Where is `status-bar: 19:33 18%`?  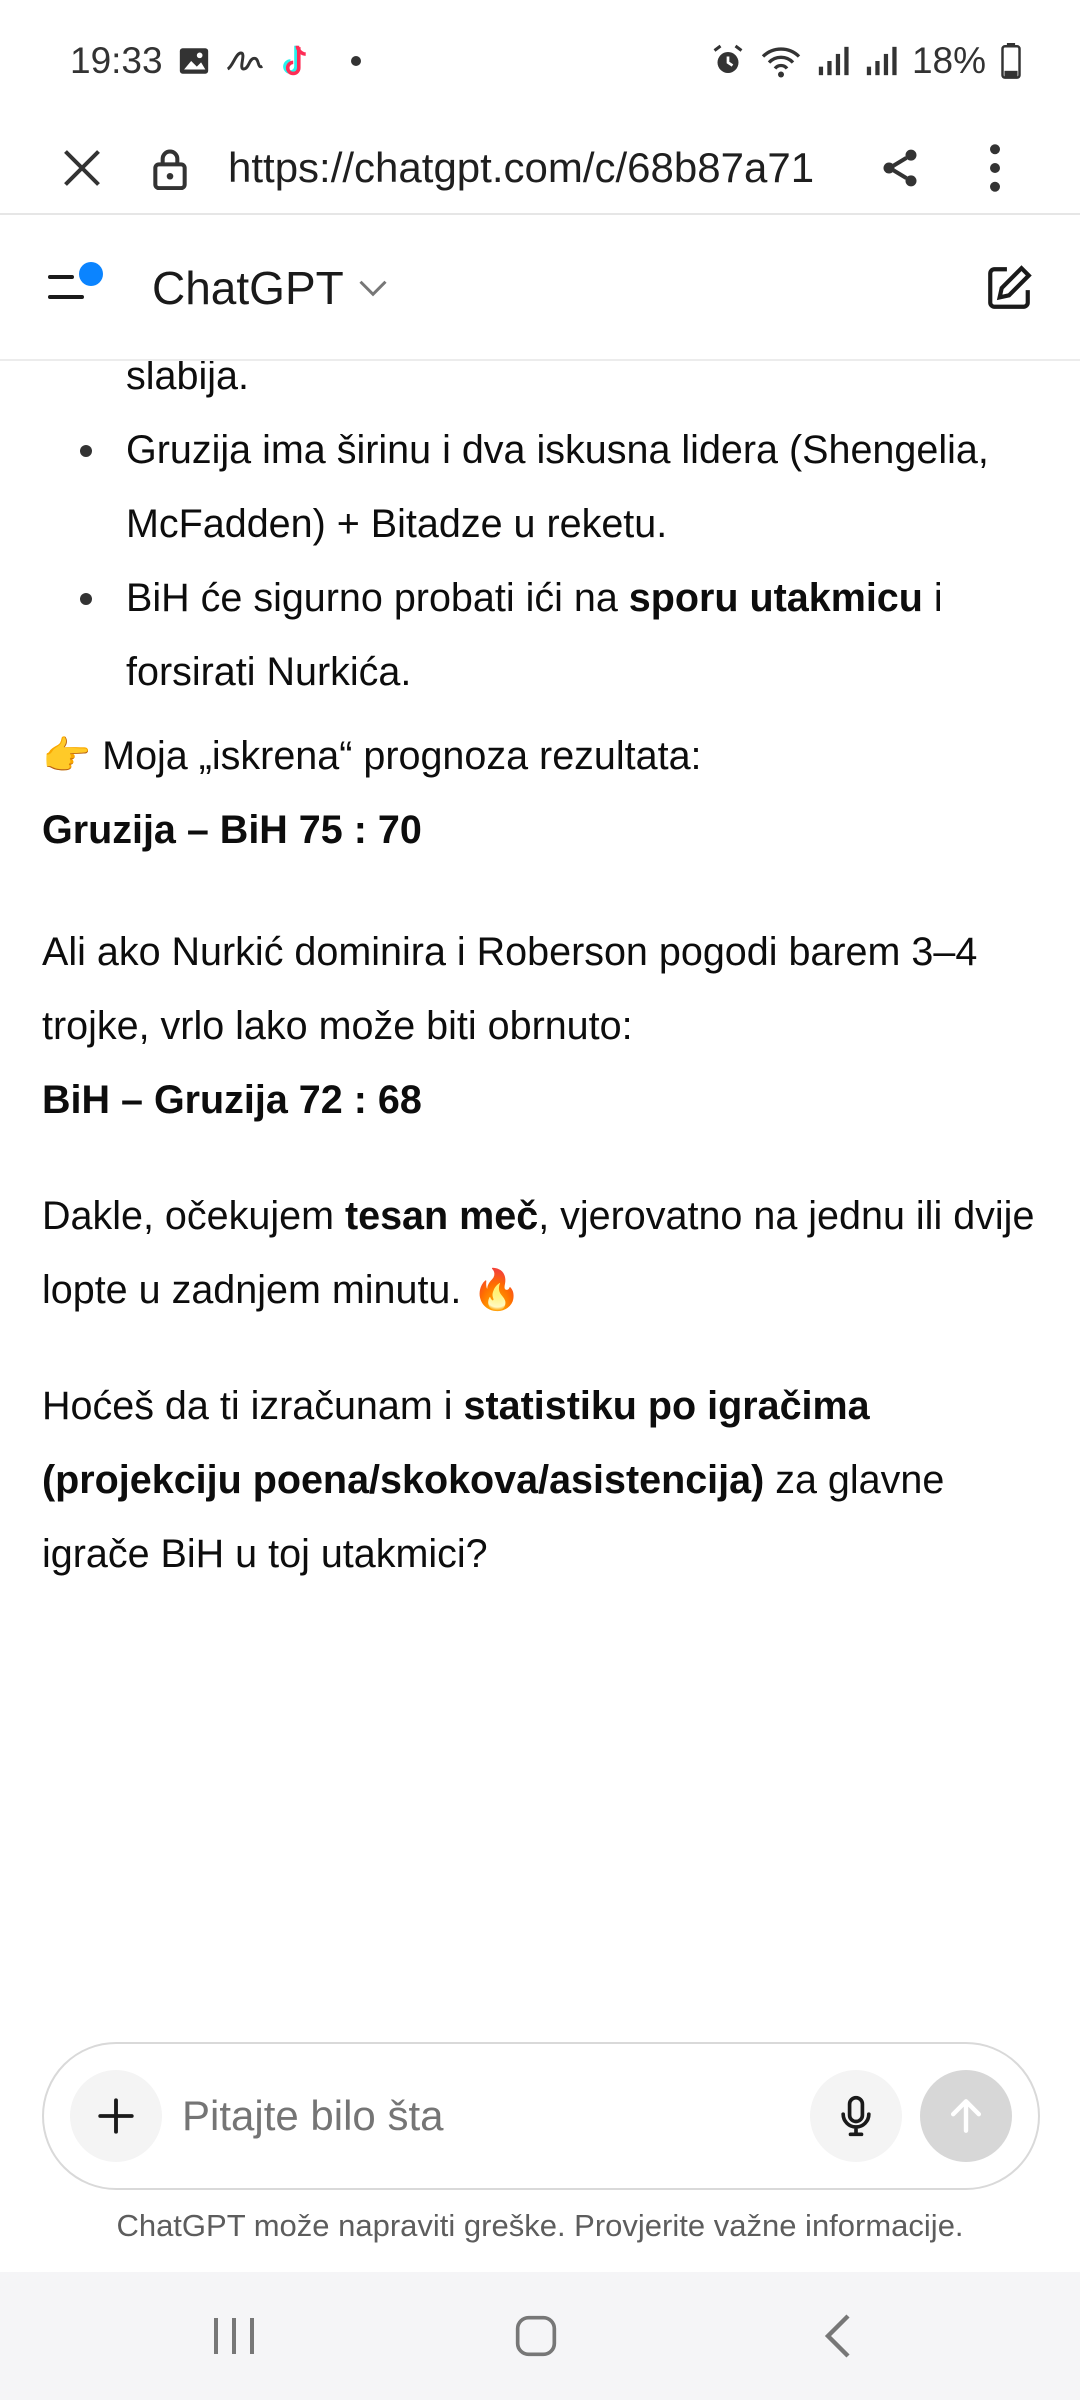 status-bar: 19:33 18% is located at coordinates (540, 61).